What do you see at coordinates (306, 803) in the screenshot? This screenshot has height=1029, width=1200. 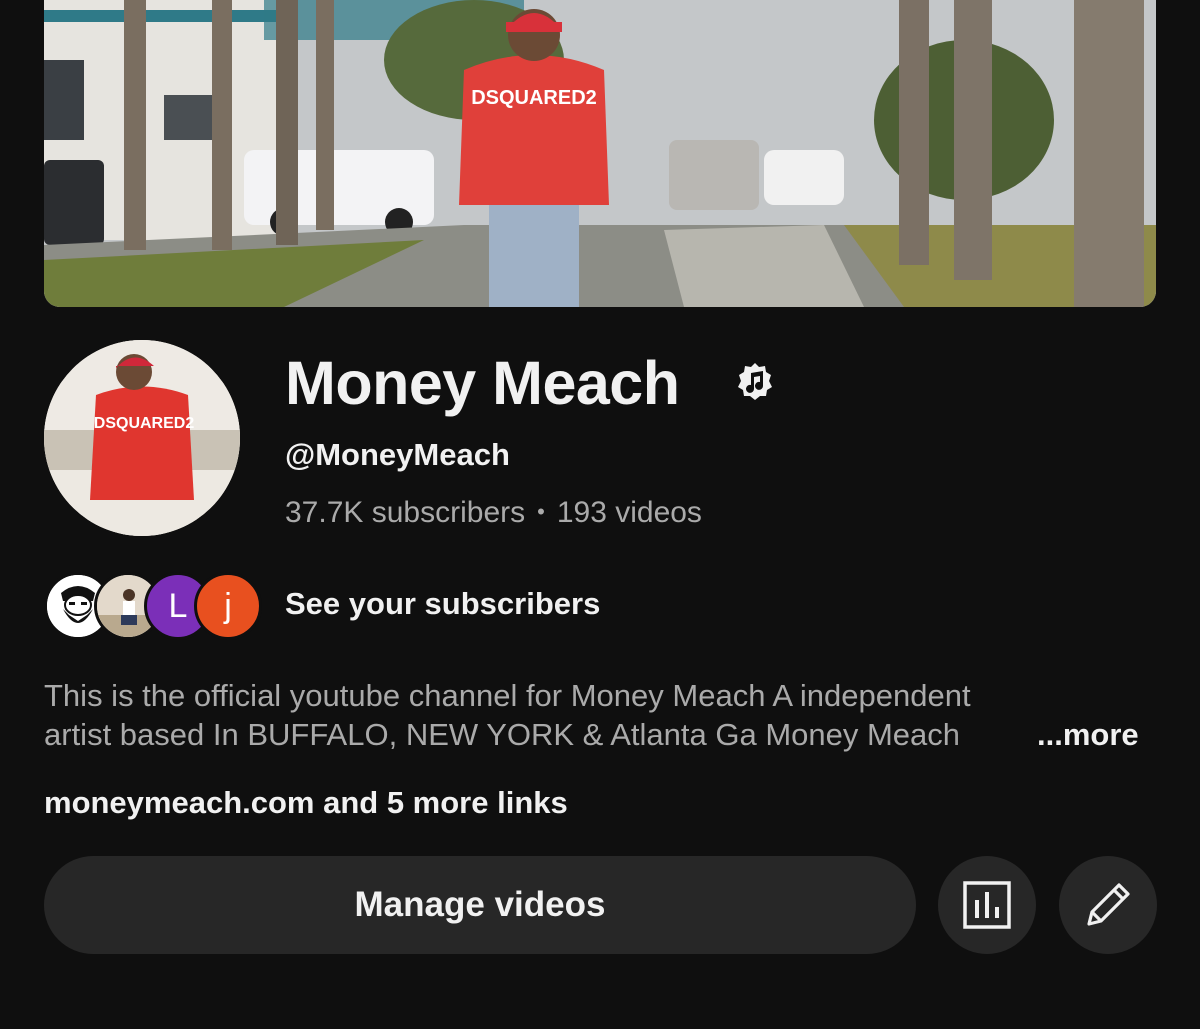 I see `channel-links: moneymeach.com and 5 more links` at bounding box center [306, 803].